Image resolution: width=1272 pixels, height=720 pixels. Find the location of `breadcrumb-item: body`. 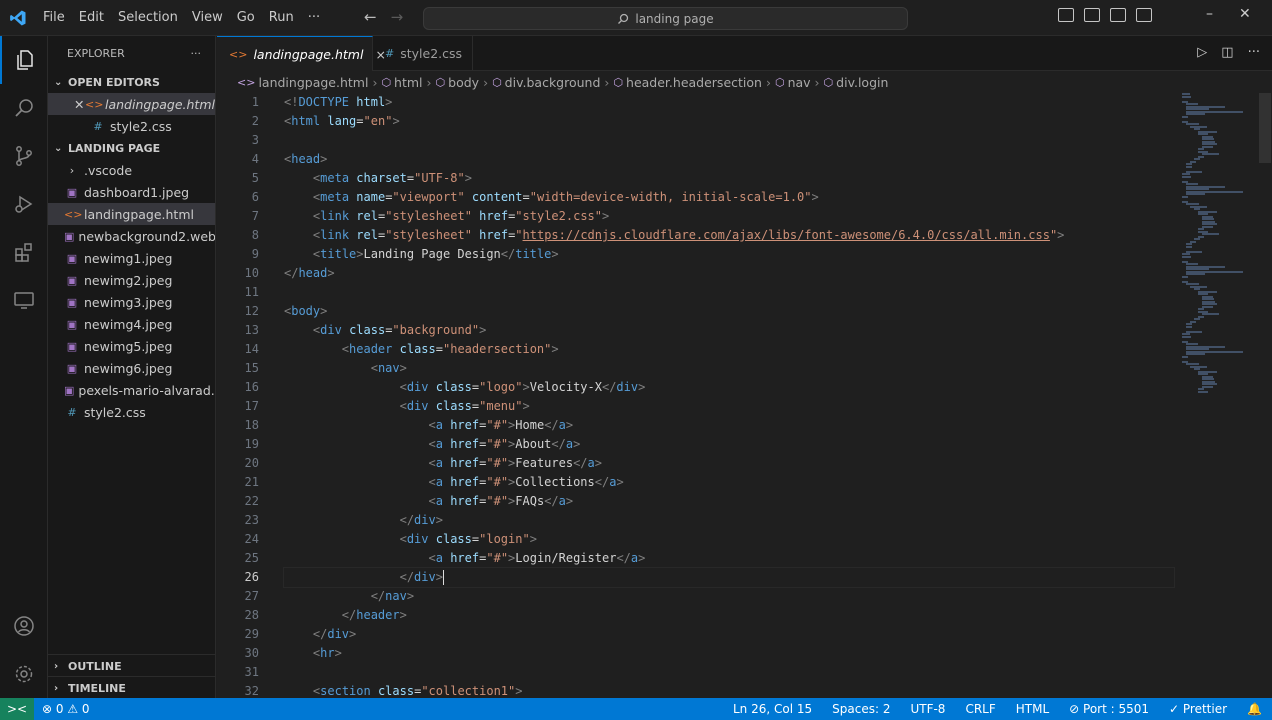

breadcrumb-item: body is located at coordinates (463, 82).